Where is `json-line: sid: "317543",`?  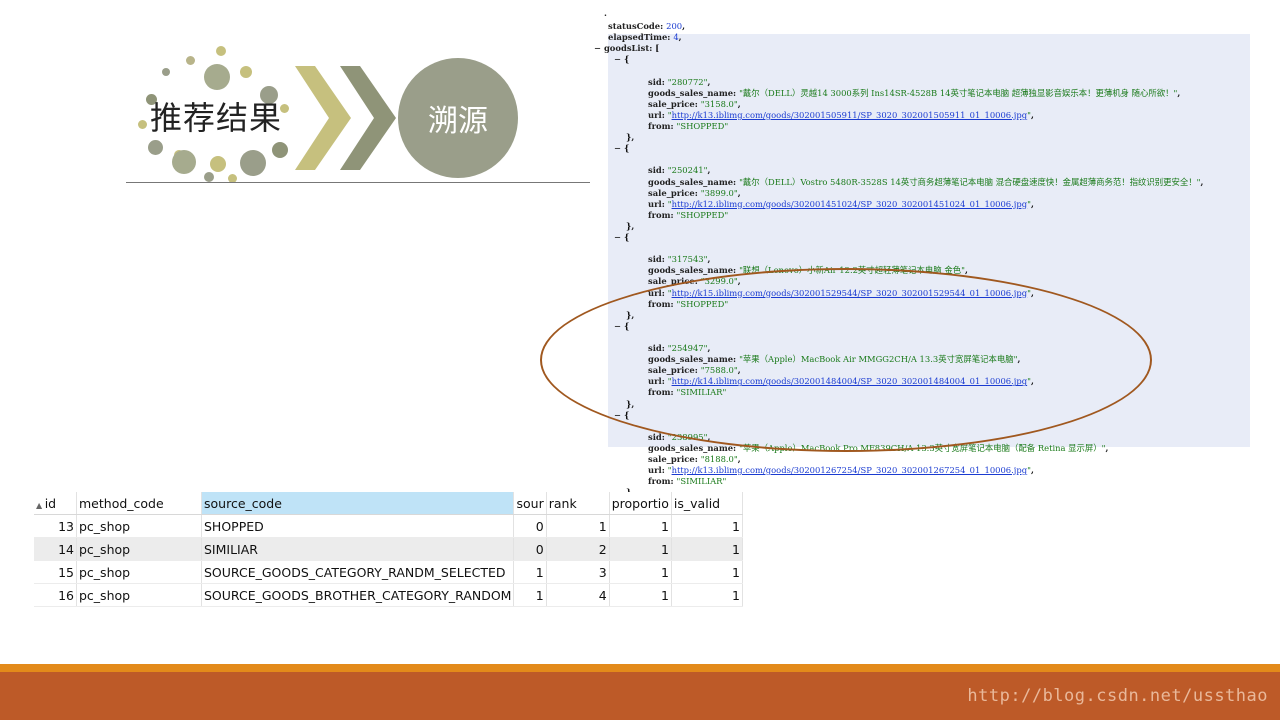 json-line: sid: "317543", is located at coordinates (679, 259).